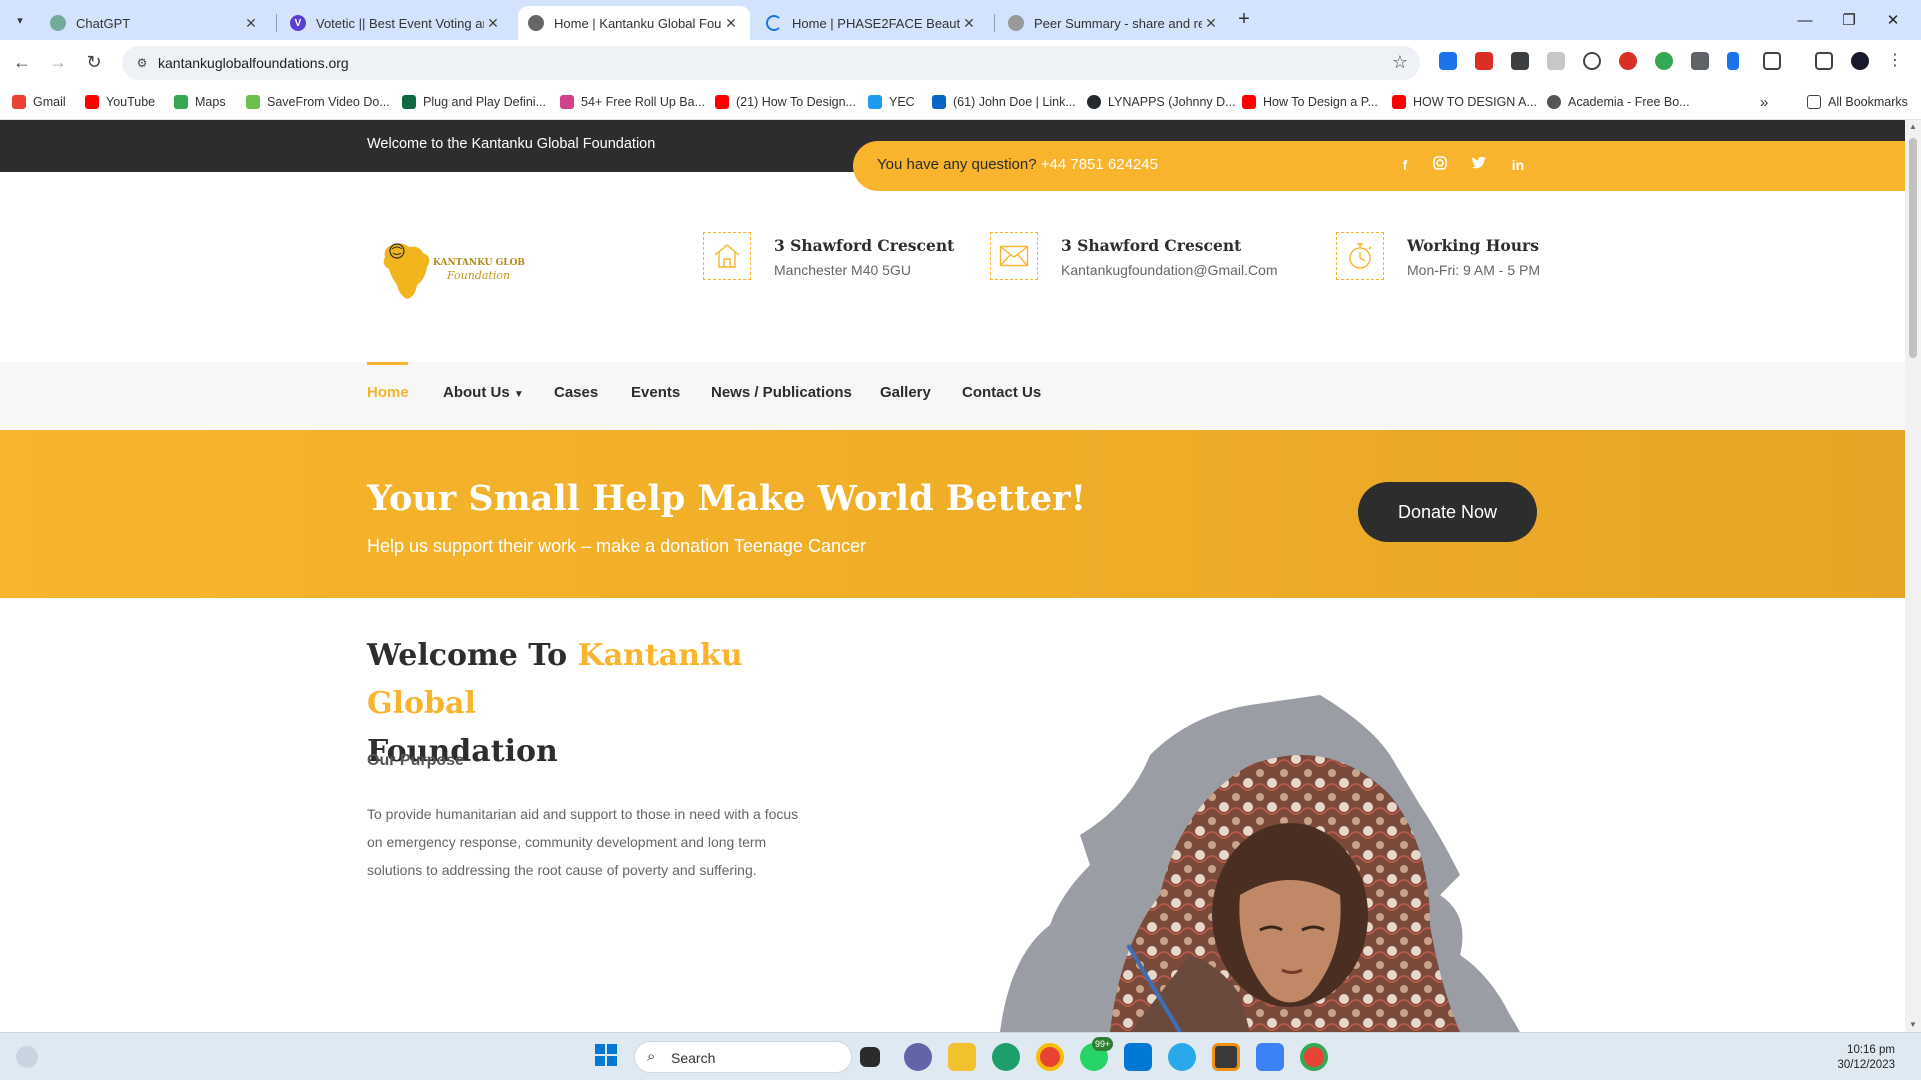 Image resolution: width=1921 pixels, height=1080 pixels. I want to click on reload-button: ↻, so click(94, 62).